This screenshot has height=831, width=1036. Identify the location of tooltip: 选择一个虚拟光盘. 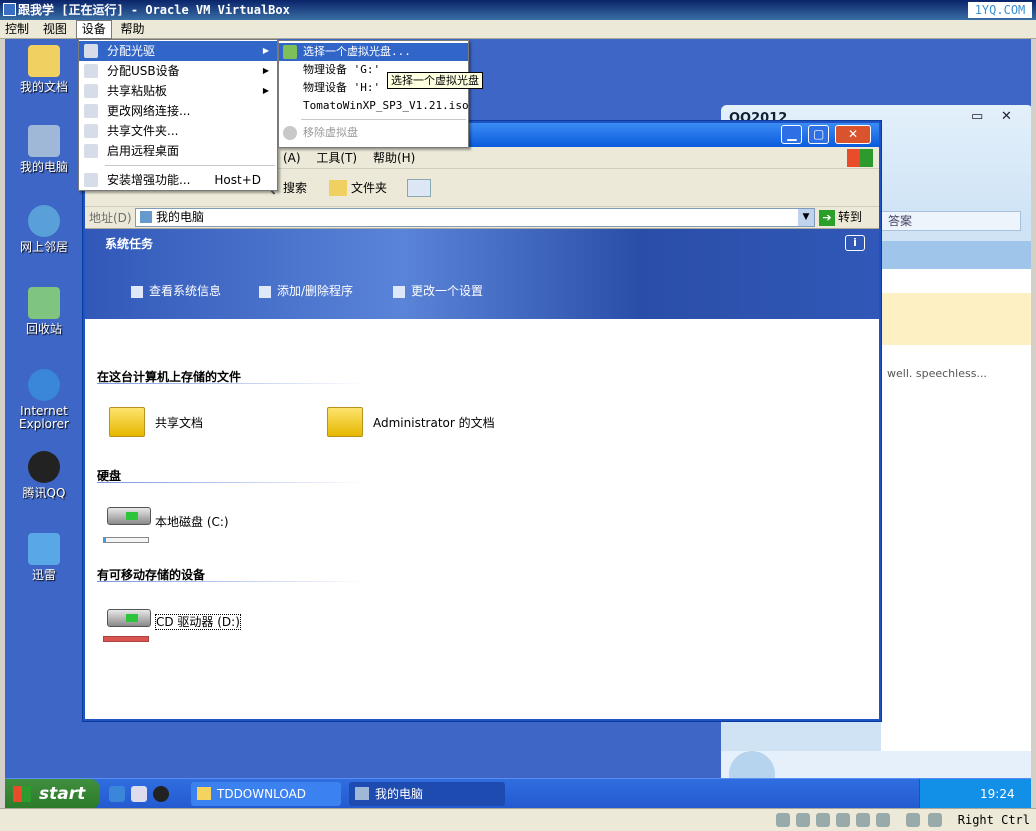
(435, 80).